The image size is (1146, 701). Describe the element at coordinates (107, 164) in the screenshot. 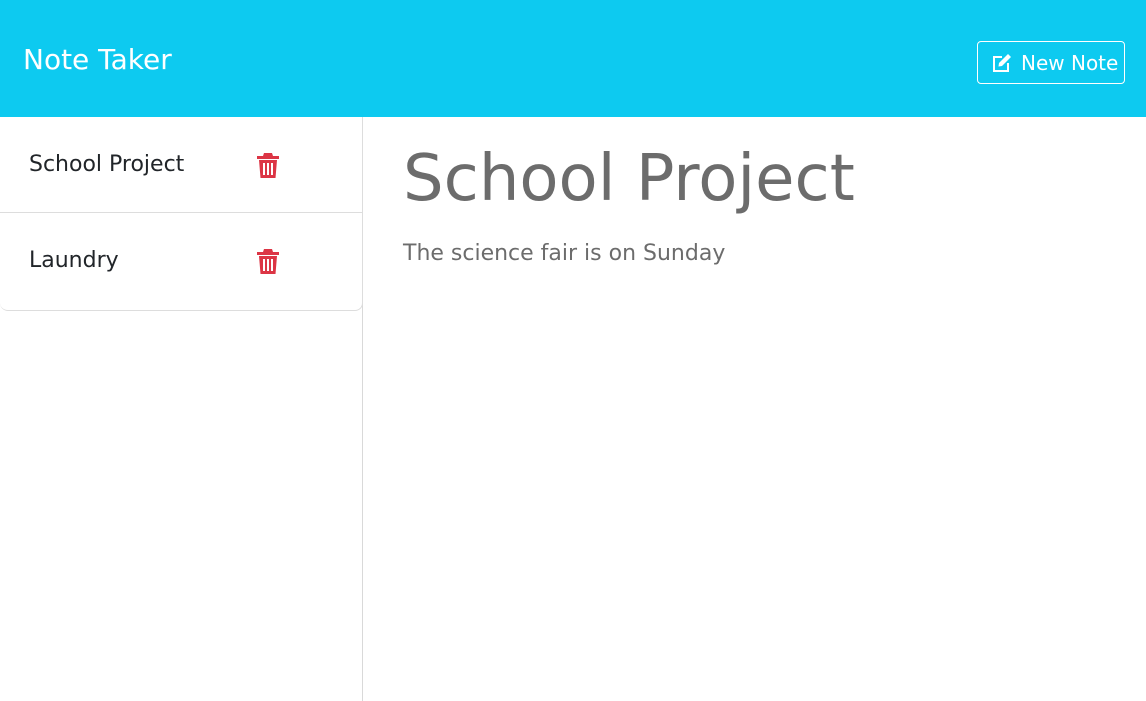

I see `note-item-label: School Project` at that location.